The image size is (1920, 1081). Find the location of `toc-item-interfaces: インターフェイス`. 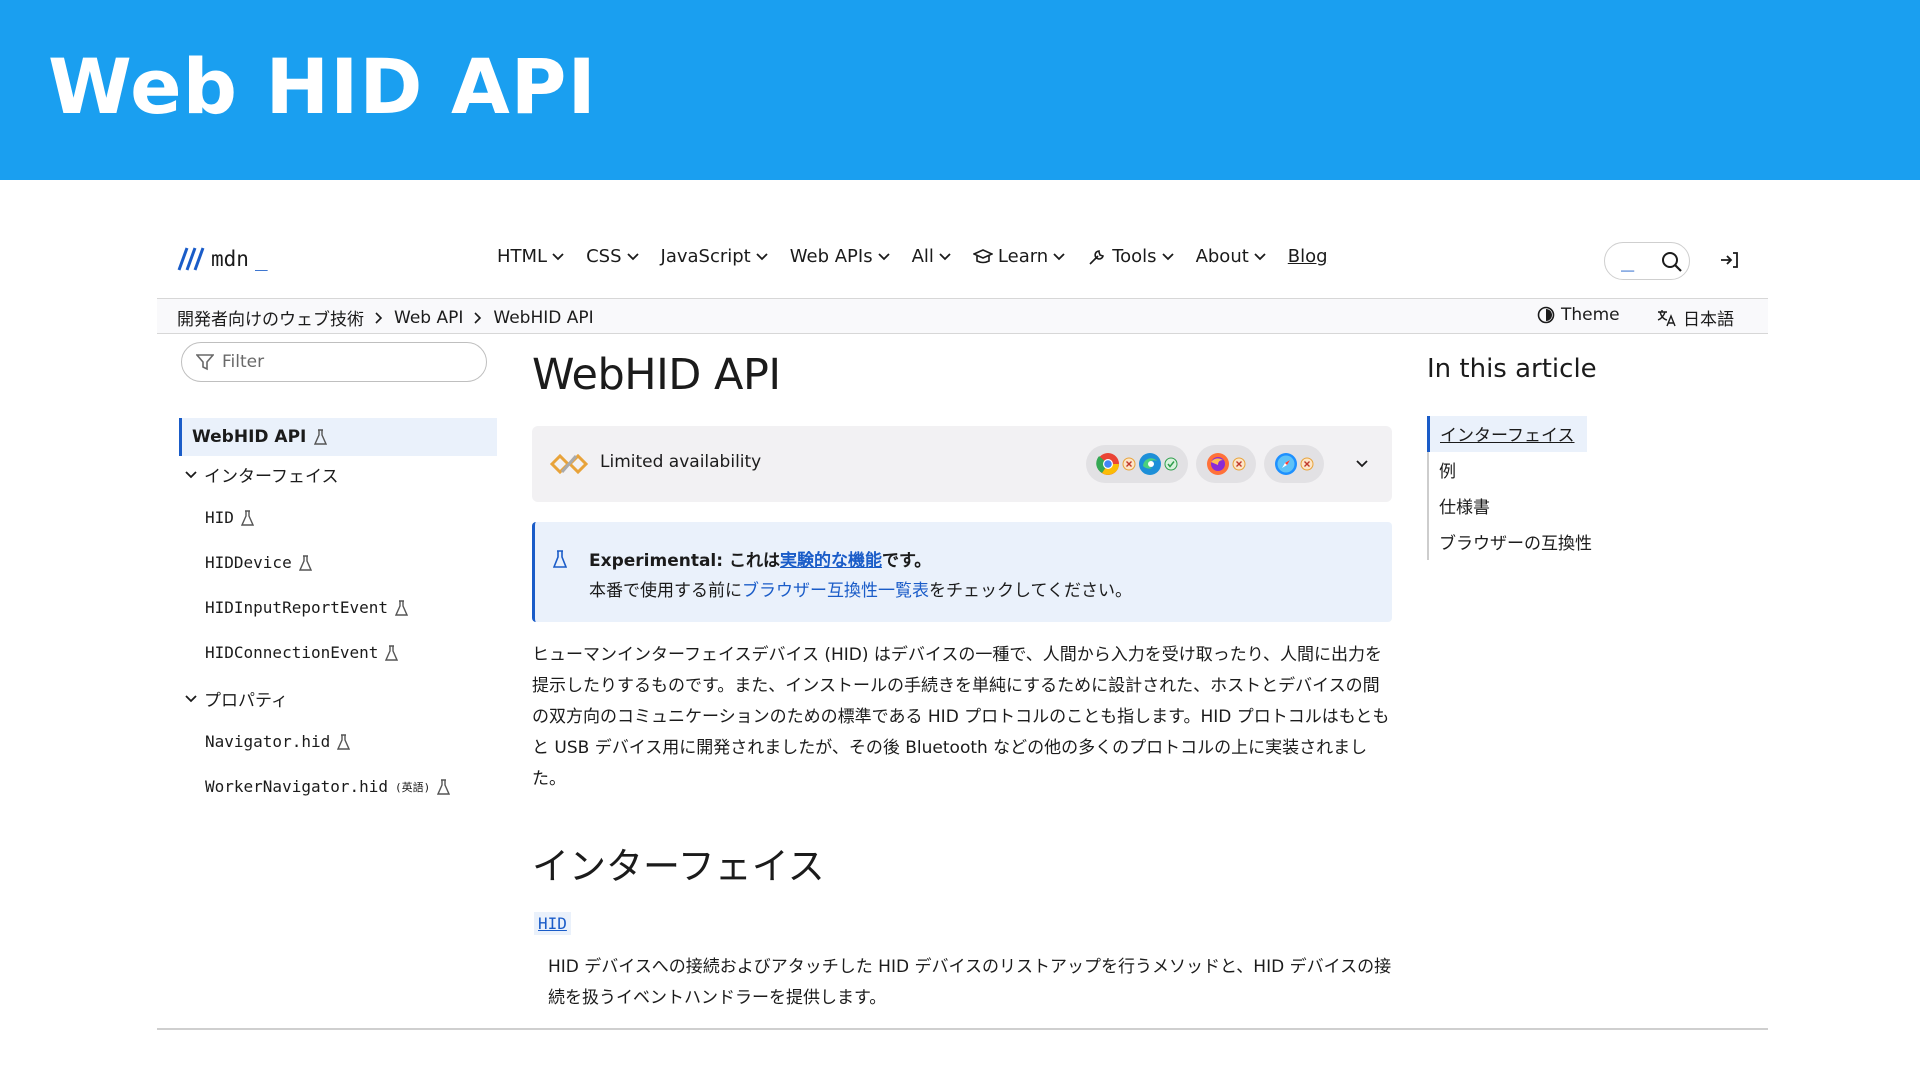

toc-item-interfaces: インターフェイス is located at coordinates (1507, 434).